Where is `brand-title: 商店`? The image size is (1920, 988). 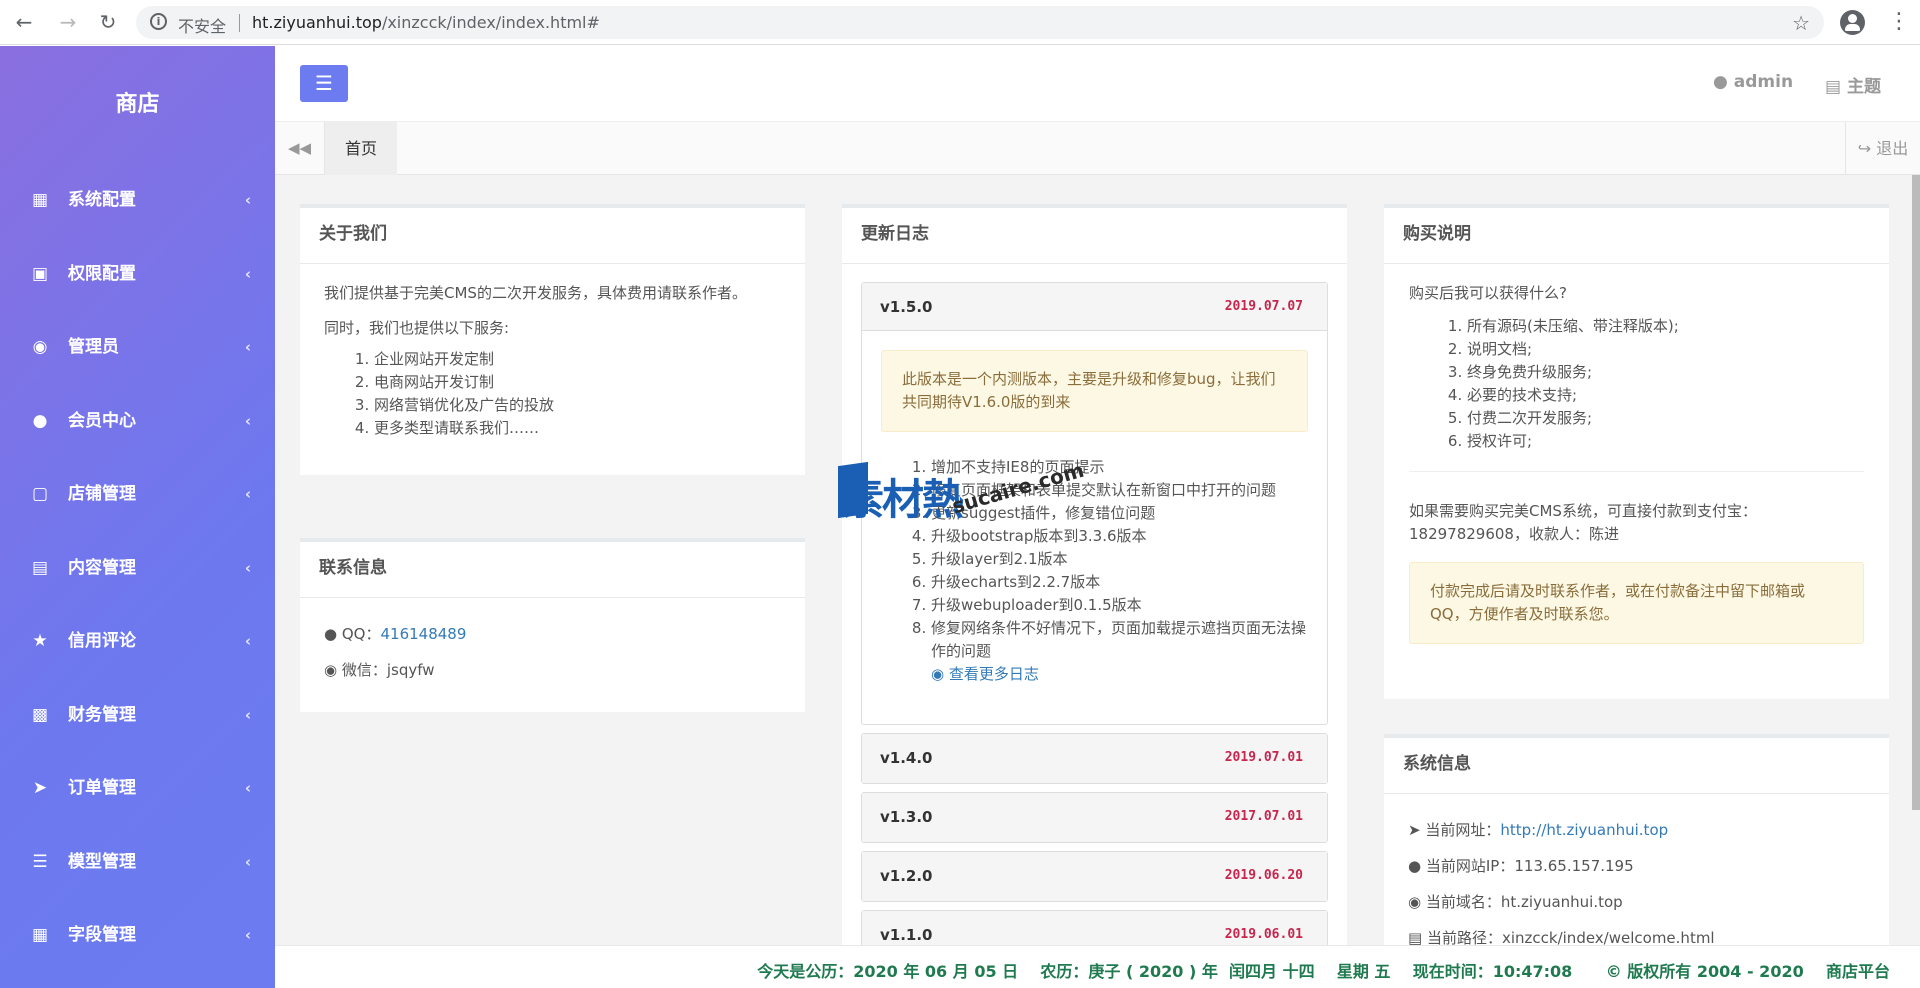
brand-title: 商店 is located at coordinates (137, 104).